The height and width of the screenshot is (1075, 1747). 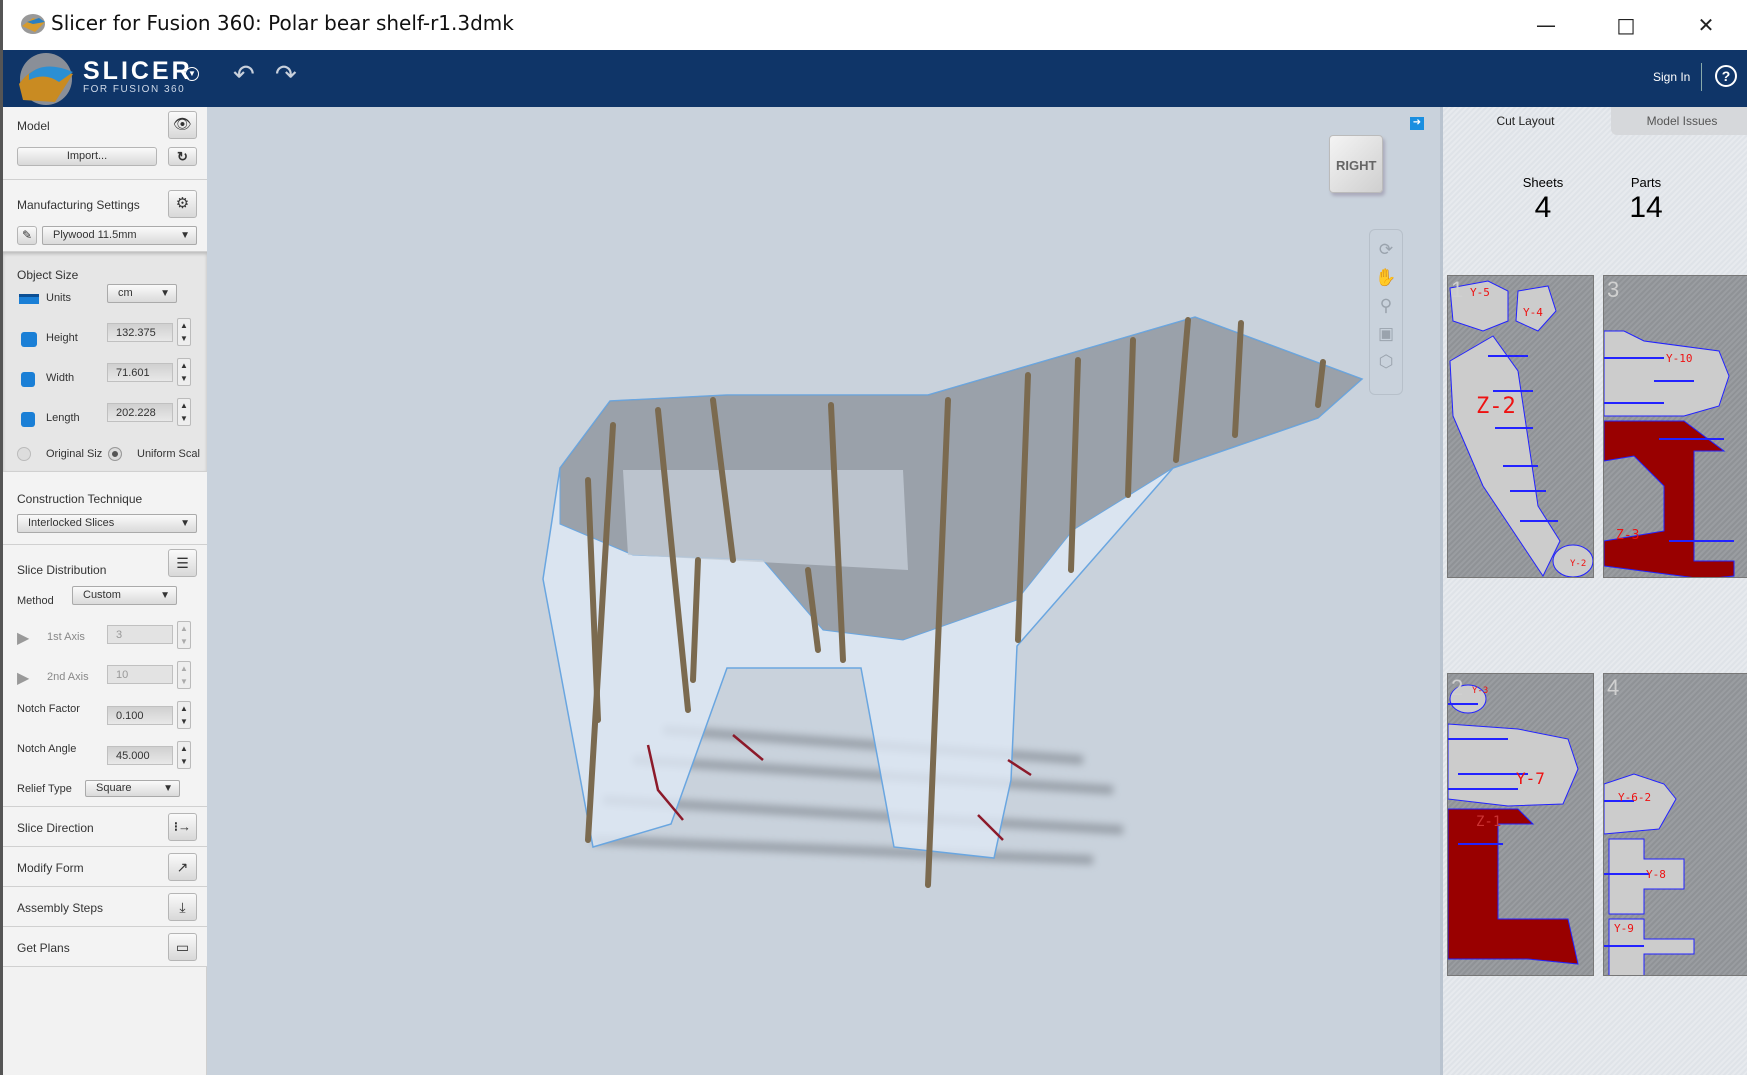 What do you see at coordinates (29, 299) in the screenshot?
I see `ruler-icon` at bounding box center [29, 299].